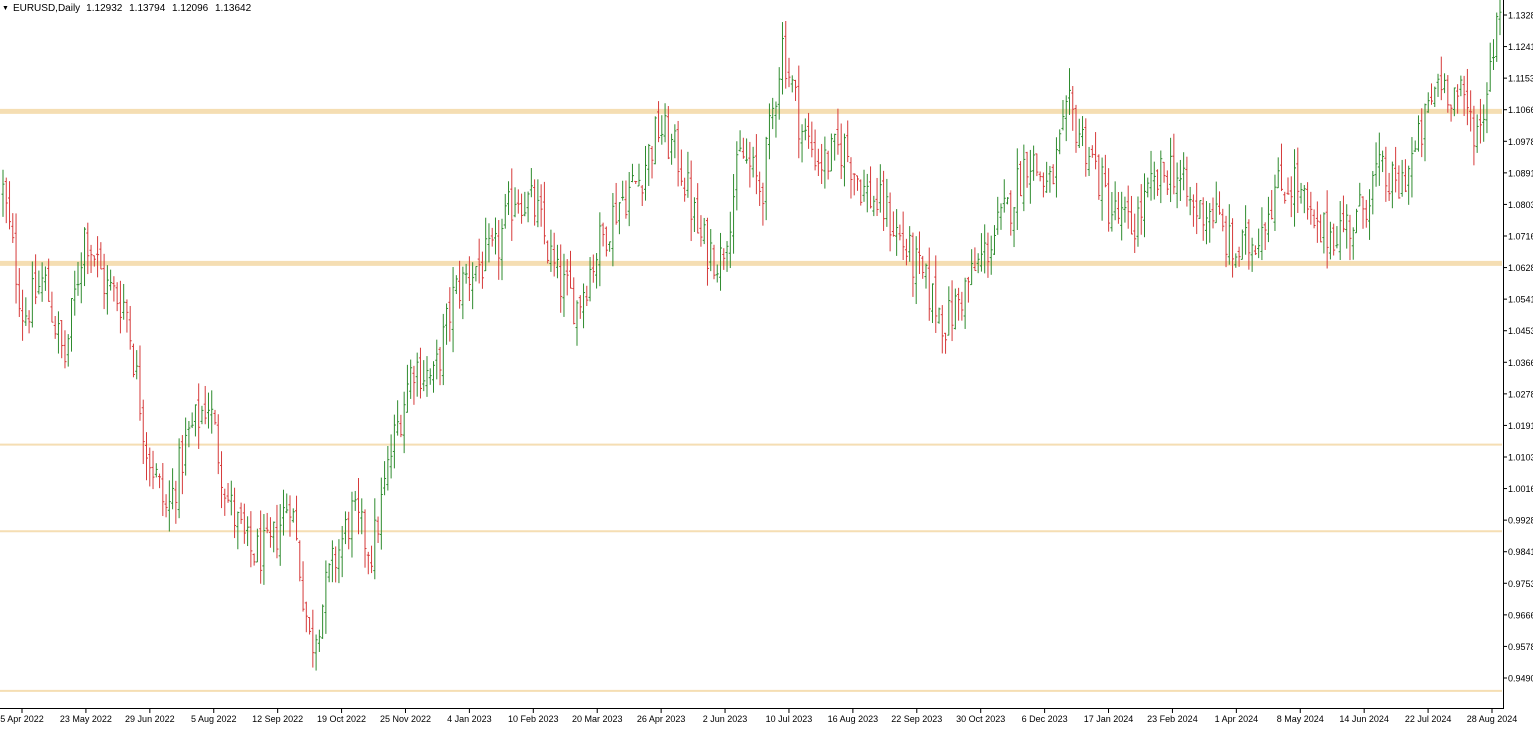  What do you see at coordinates (214, 719) in the screenshot?
I see `x-tick-label-3: 5 Aug 2022` at bounding box center [214, 719].